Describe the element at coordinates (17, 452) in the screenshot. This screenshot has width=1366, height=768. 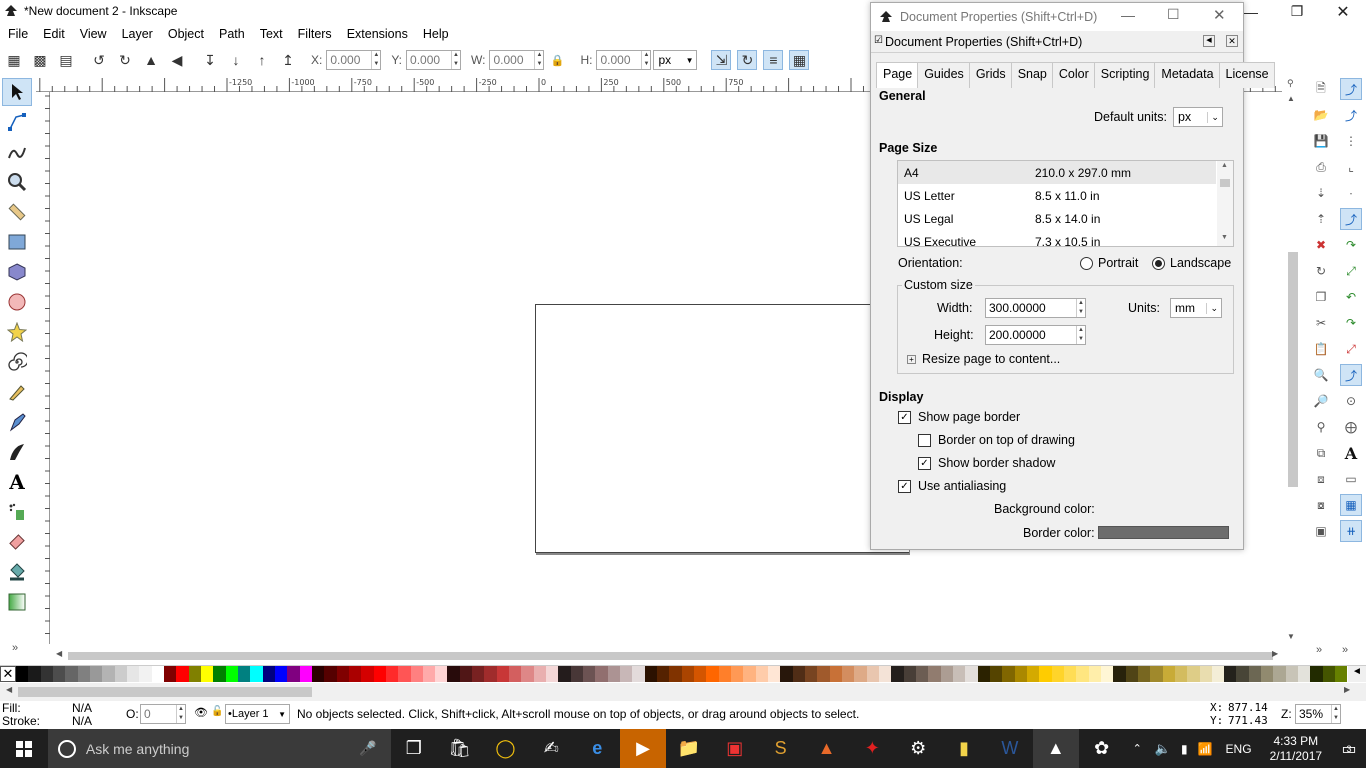
I see `calligraphy-tool-icon` at that location.